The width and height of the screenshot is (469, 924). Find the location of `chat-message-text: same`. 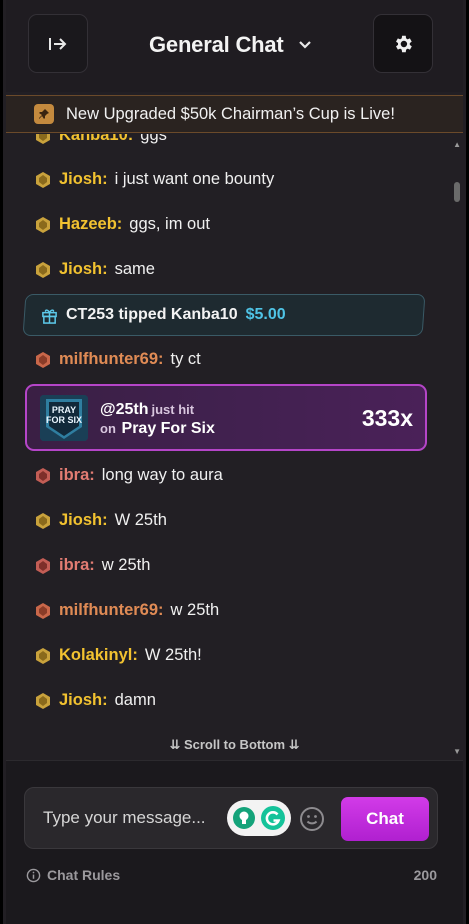

chat-message-text: same is located at coordinates (134, 269).